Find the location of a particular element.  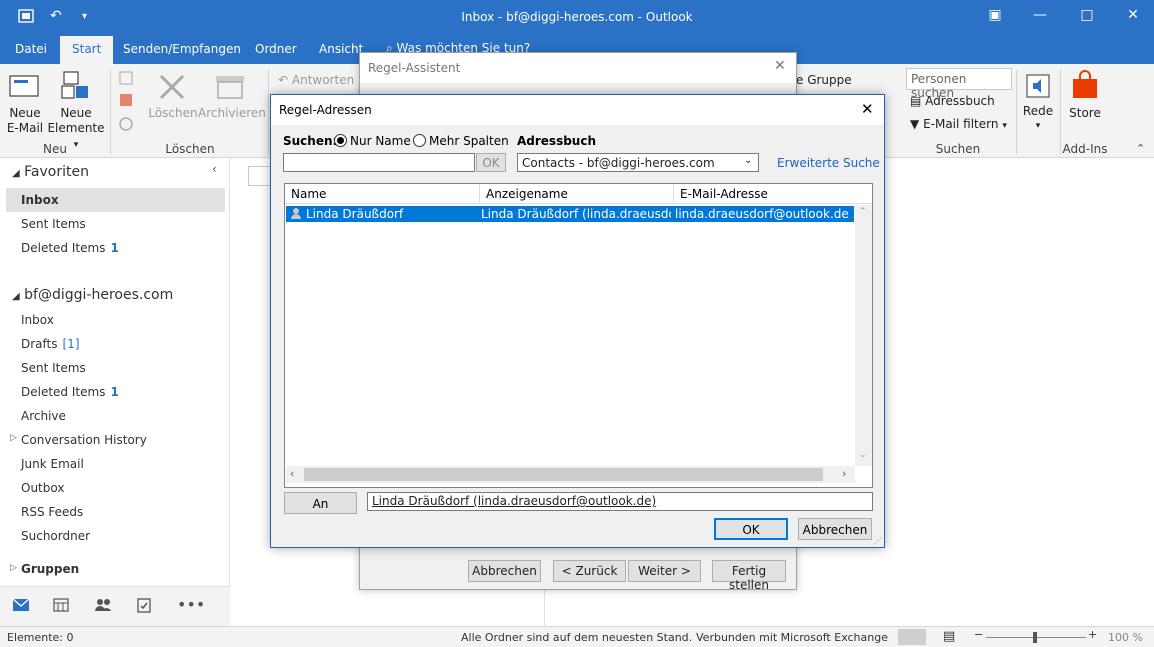

more-options-icon: ••• is located at coordinates (191, 604).